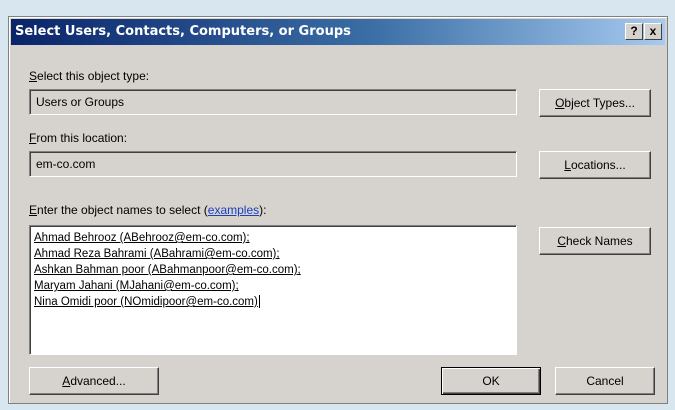  What do you see at coordinates (273, 286) in the screenshot?
I see `name-entry: Maryam Jahani (MJahani@em-co.com);` at bounding box center [273, 286].